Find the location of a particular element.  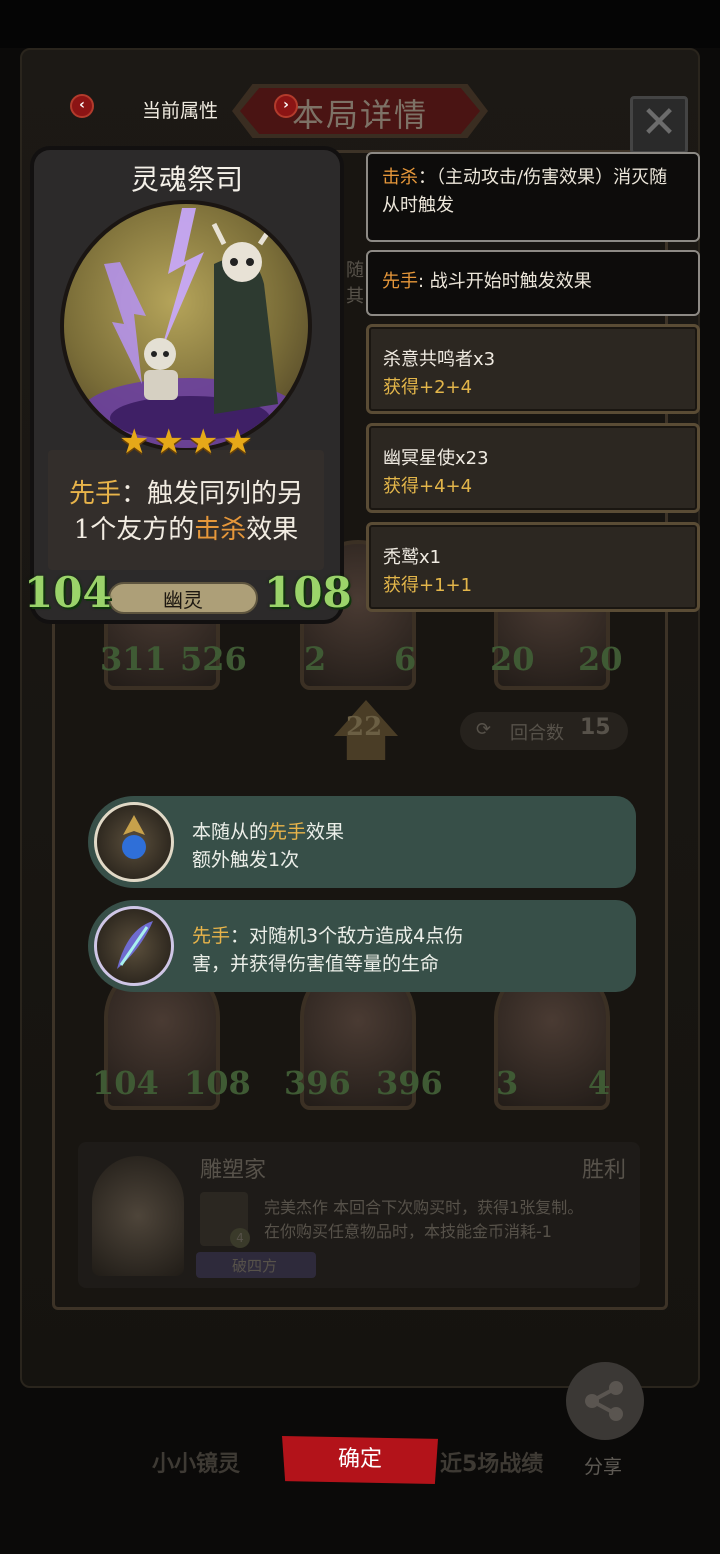

tab-current-attributes: 当前属性 is located at coordinates (180, 109).